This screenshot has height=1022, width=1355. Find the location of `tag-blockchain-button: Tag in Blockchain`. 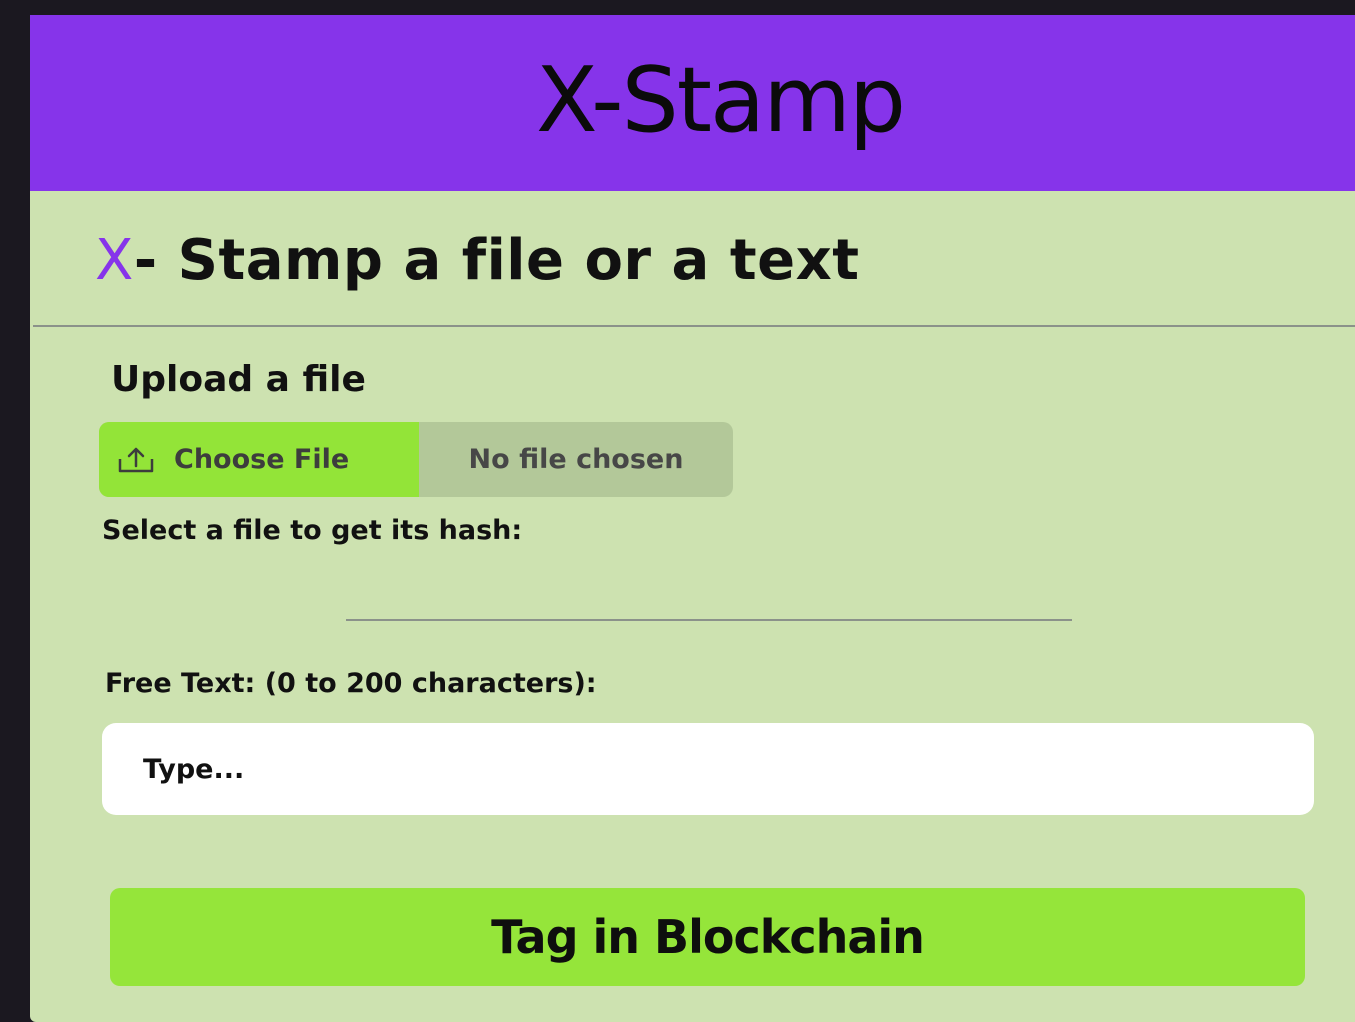

tag-blockchain-button: Tag in Blockchain is located at coordinates (707, 937).